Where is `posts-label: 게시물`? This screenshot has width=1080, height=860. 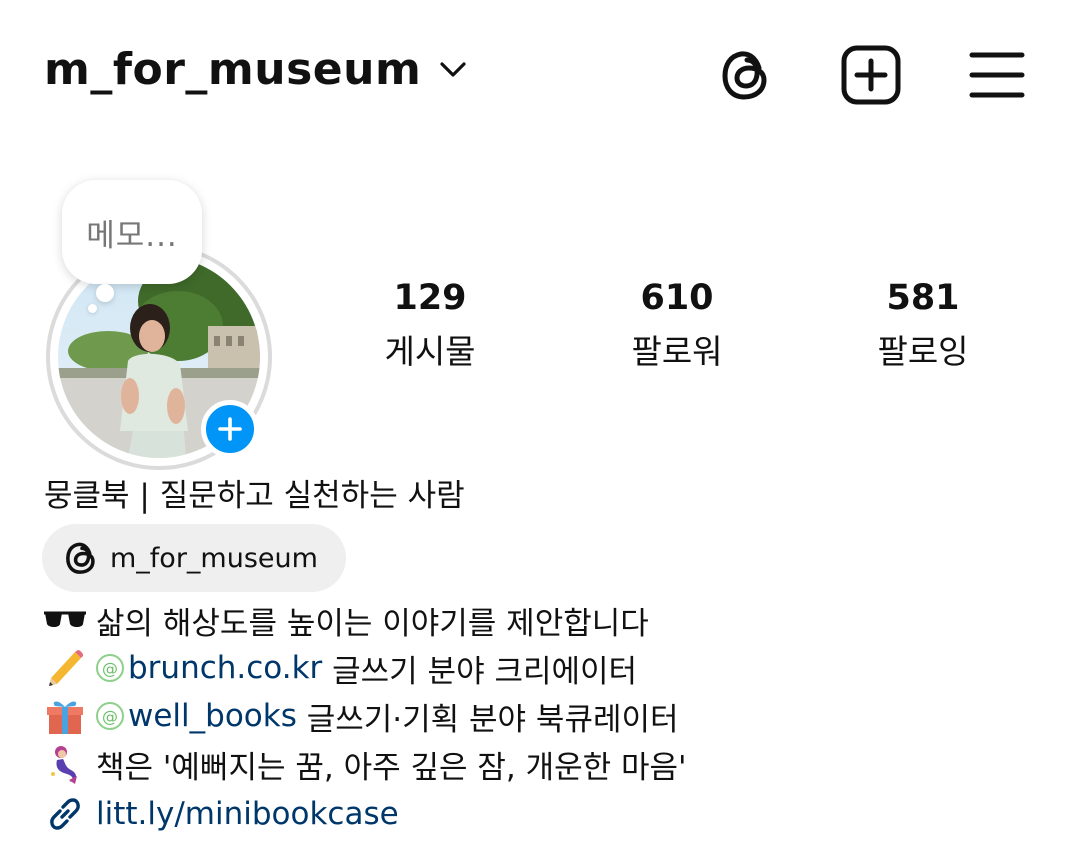 posts-label: 게시물 is located at coordinates (430, 351).